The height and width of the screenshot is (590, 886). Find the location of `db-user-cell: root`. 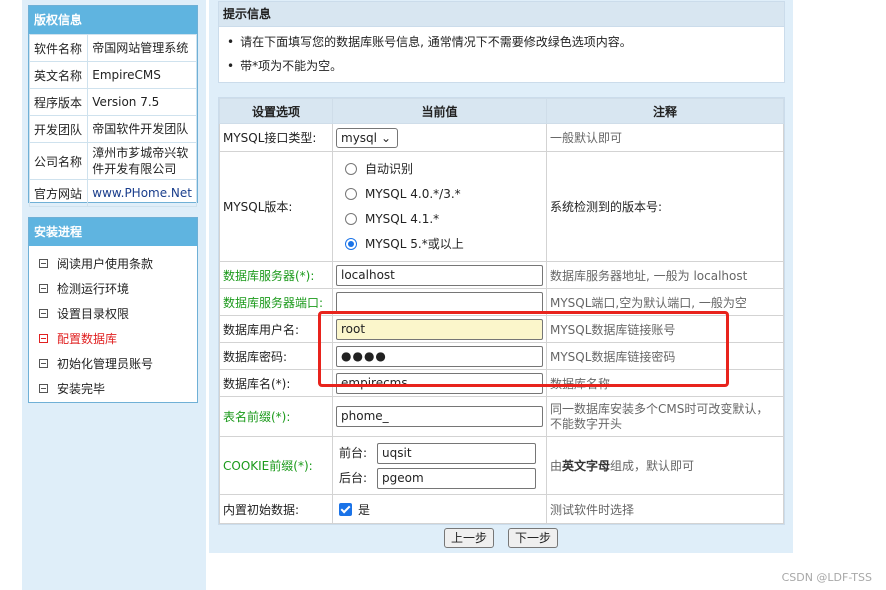

db-user-cell: root is located at coordinates (439, 329).